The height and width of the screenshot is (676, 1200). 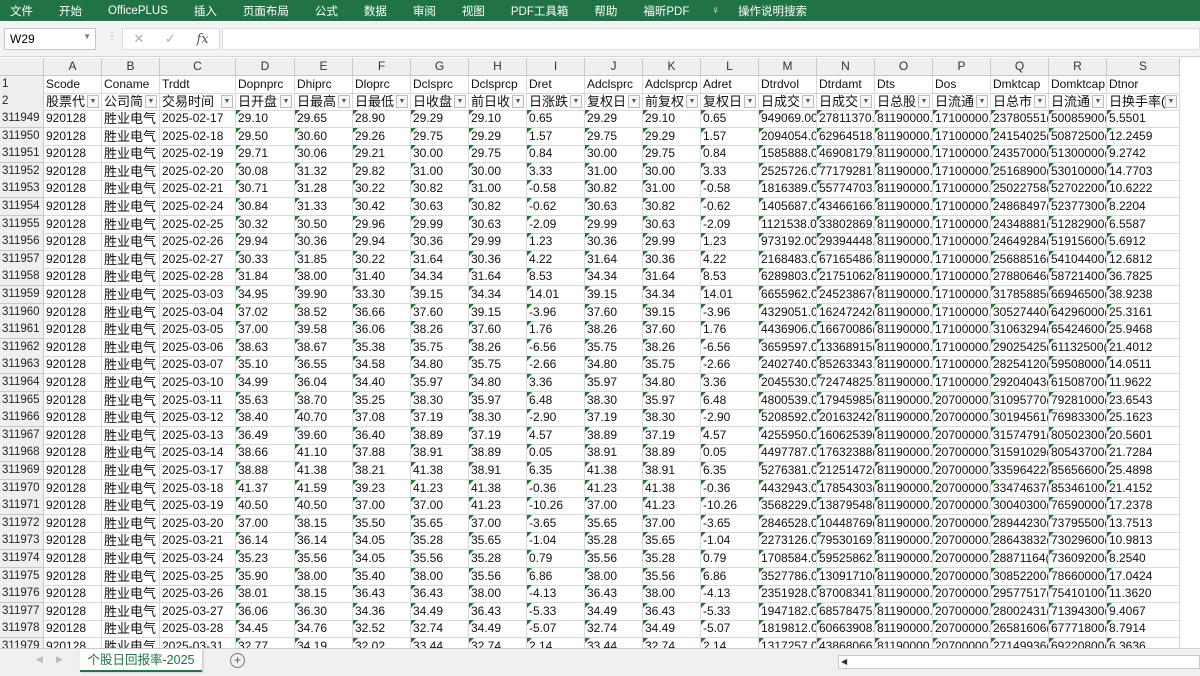 I want to click on data-cell: 39.60, so click(x=324, y=435).